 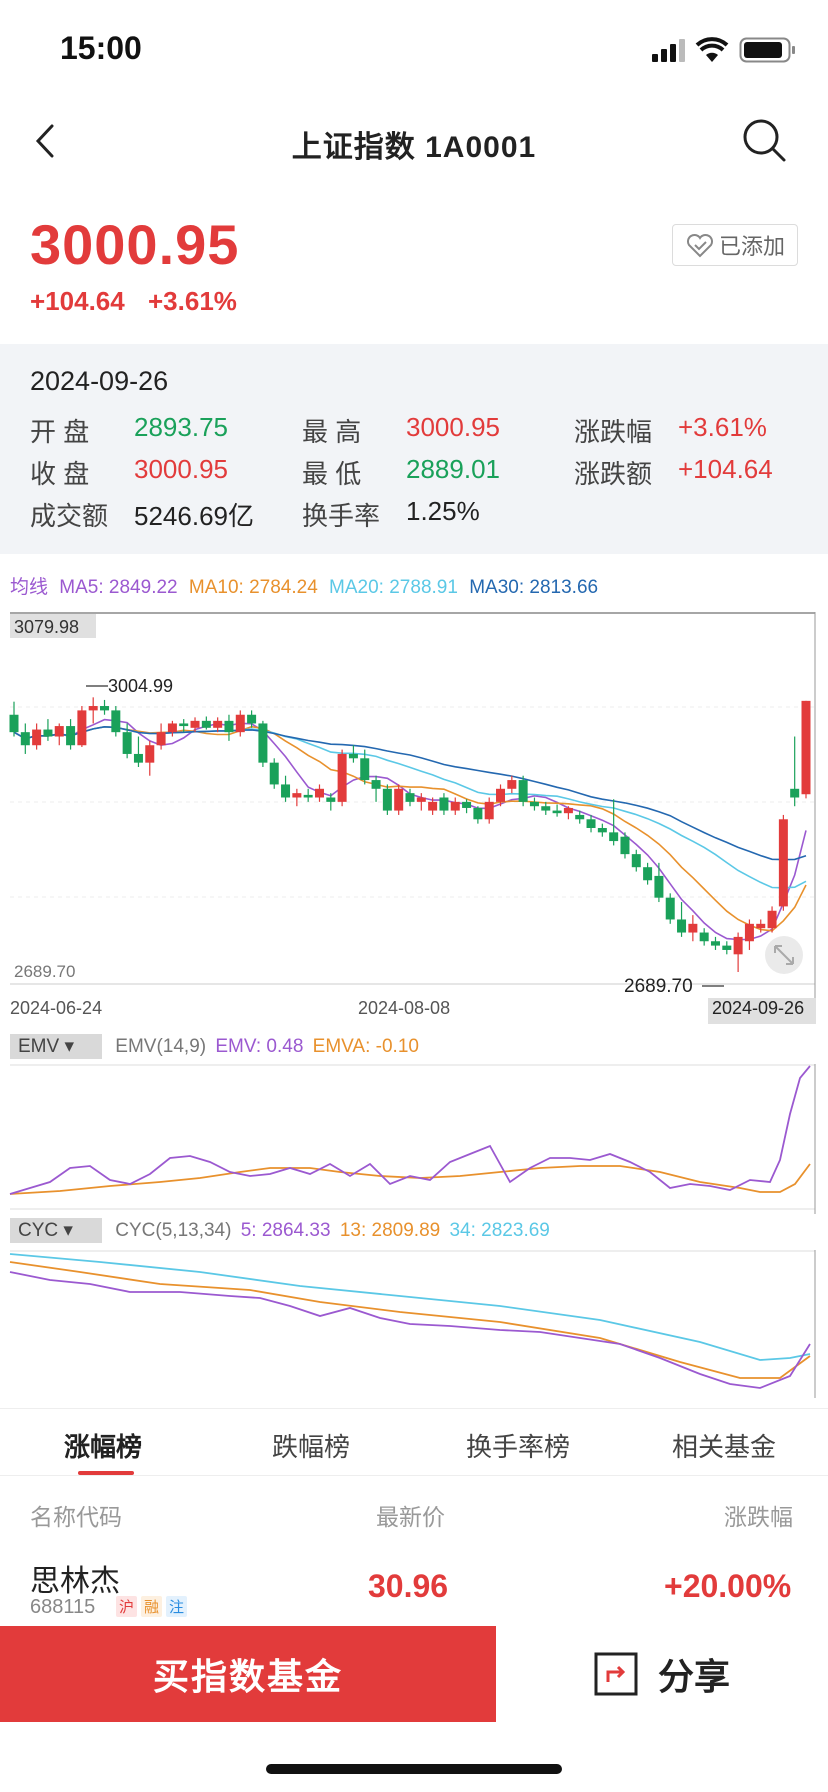 What do you see at coordinates (699, 245) in the screenshot?
I see `heart-check-icon` at bounding box center [699, 245].